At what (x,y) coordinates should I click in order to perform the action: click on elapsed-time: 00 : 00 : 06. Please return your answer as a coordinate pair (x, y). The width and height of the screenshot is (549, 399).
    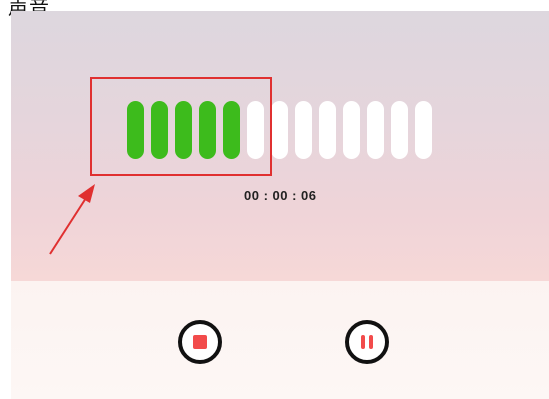
    Looking at the image, I should click on (280, 195).